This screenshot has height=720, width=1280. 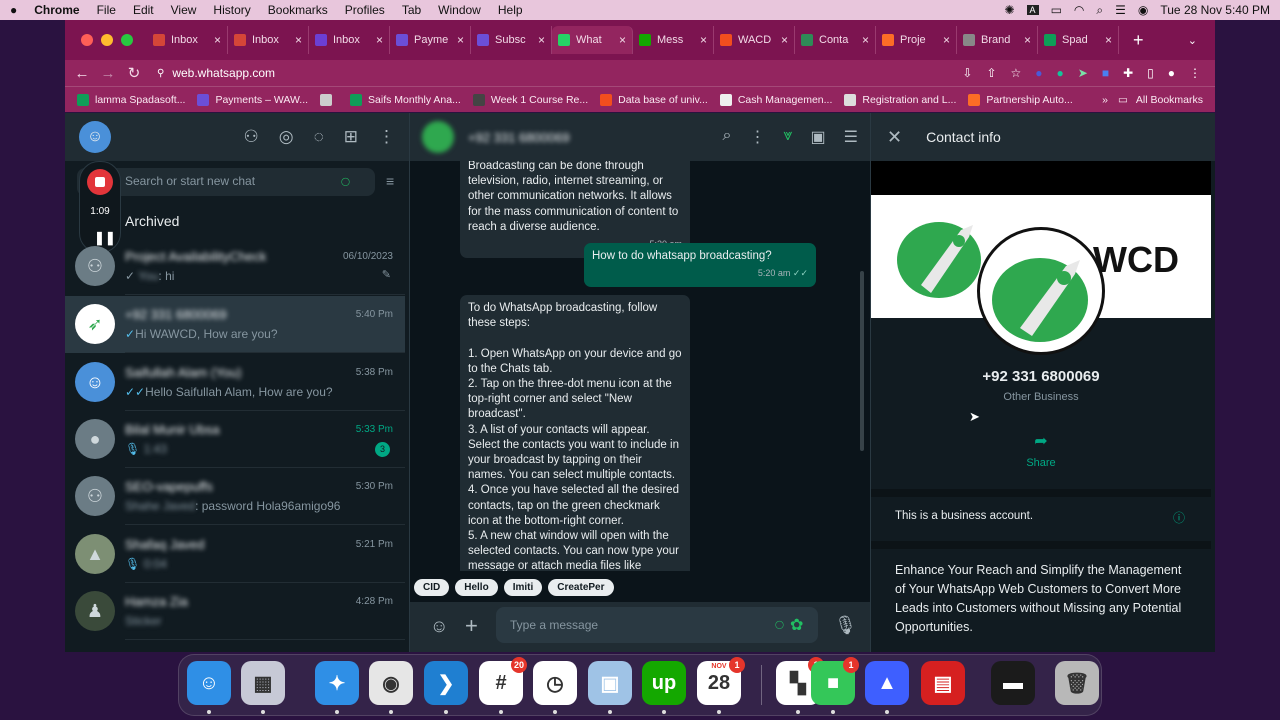 I want to click on menubar-clock: Tue 28 Nov 5:40 PM, so click(x=1215, y=10).